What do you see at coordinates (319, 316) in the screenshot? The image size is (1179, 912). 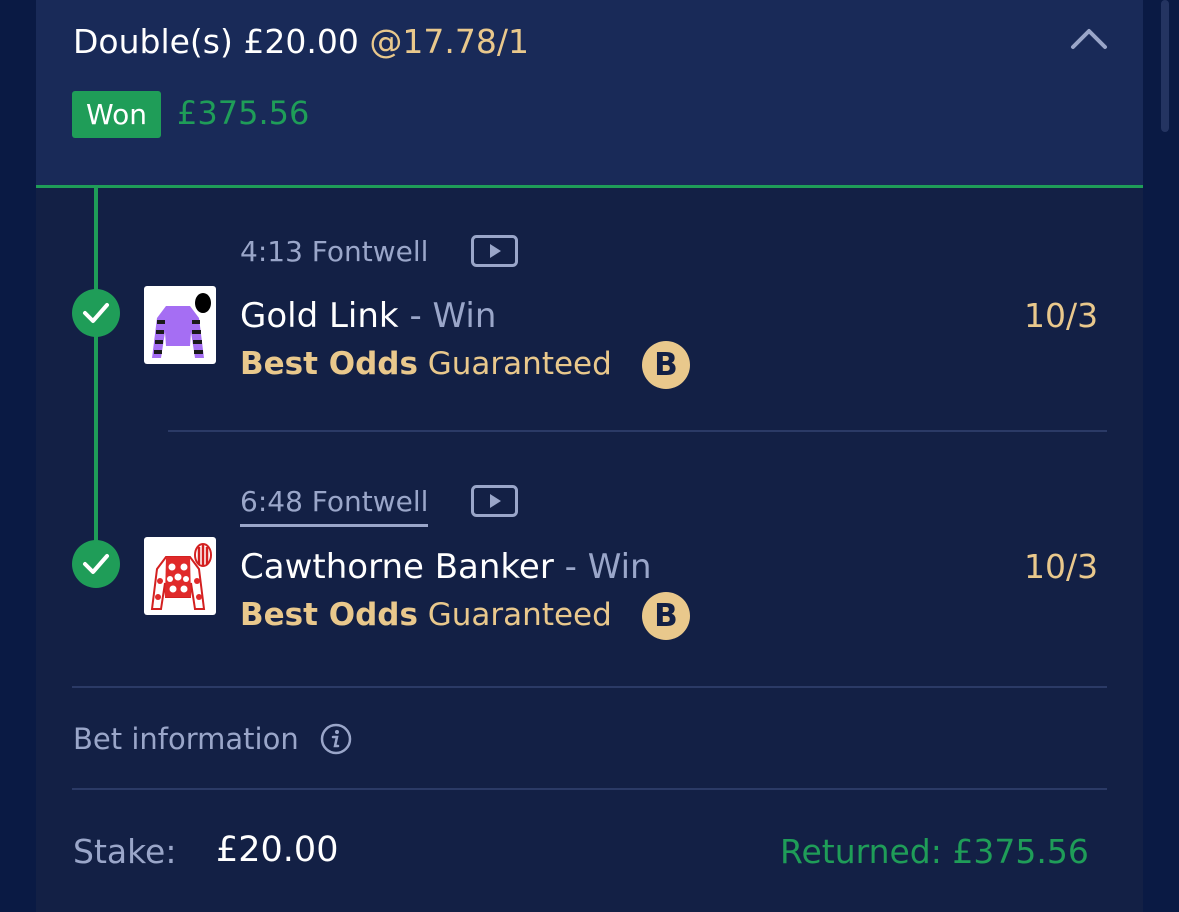 I see `horse-name: Gold Link` at bounding box center [319, 316].